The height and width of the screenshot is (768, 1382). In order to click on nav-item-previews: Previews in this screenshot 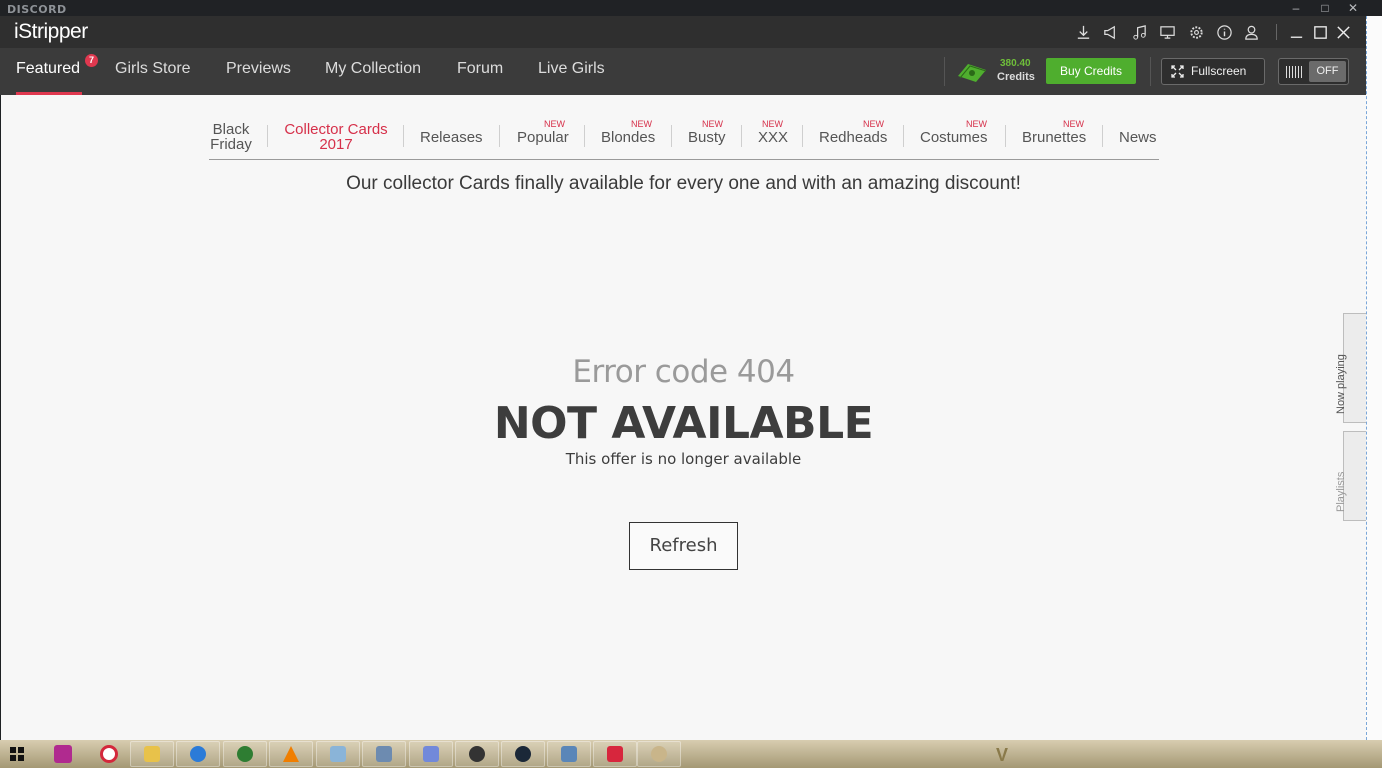, I will do `click(258, 69)`.